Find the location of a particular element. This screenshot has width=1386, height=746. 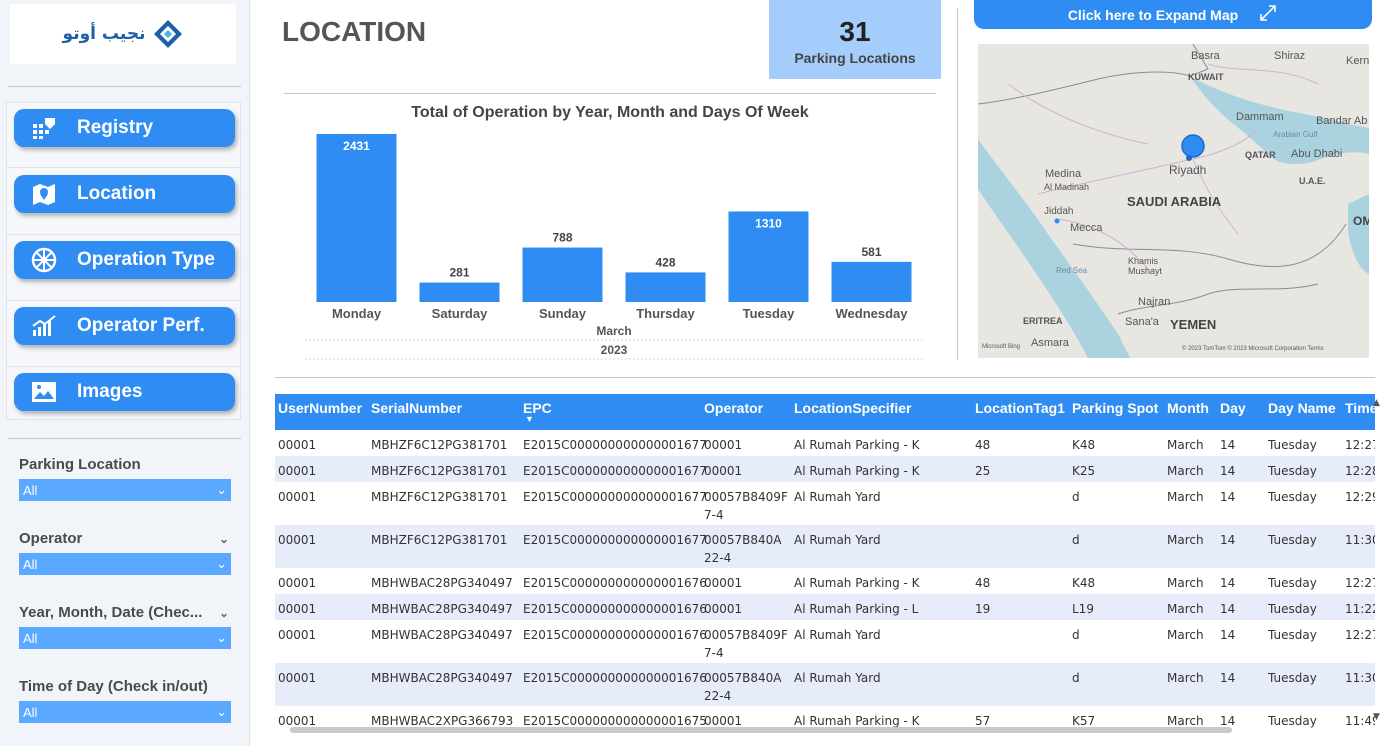

table-cell: Al Rumah Parking - L is located at coordinates (856, 609).